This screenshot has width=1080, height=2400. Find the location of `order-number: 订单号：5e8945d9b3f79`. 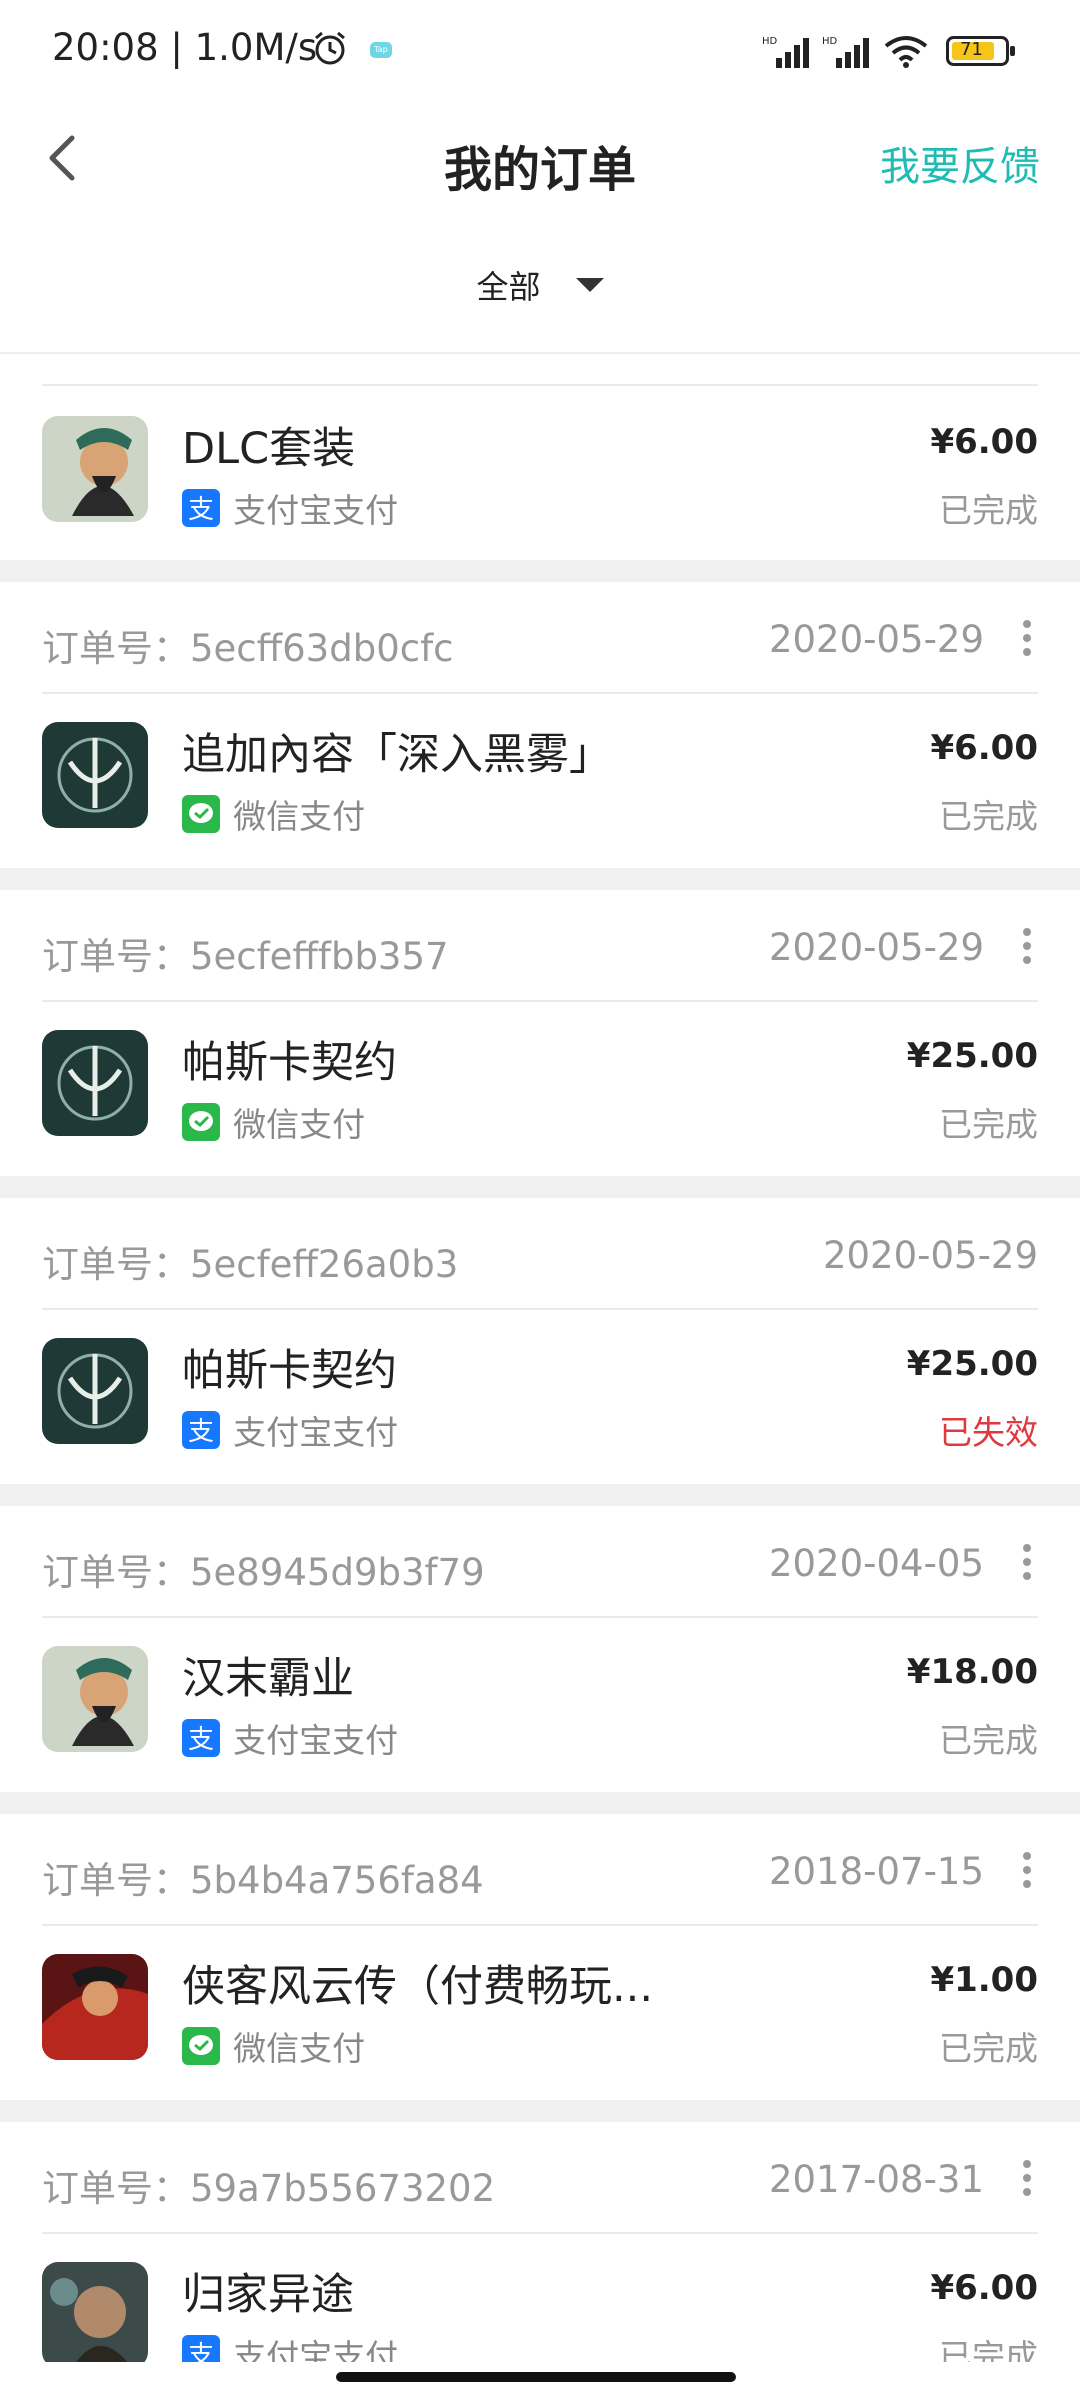

order-number: 订单号：5e8945d9b3f79 is located at coordinates (263, 1572).